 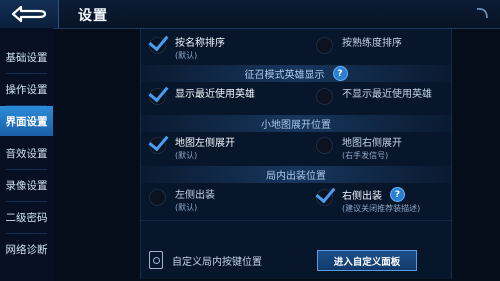 I want to click on option-label: 地图右侧展开, so click(x=372, y=143).